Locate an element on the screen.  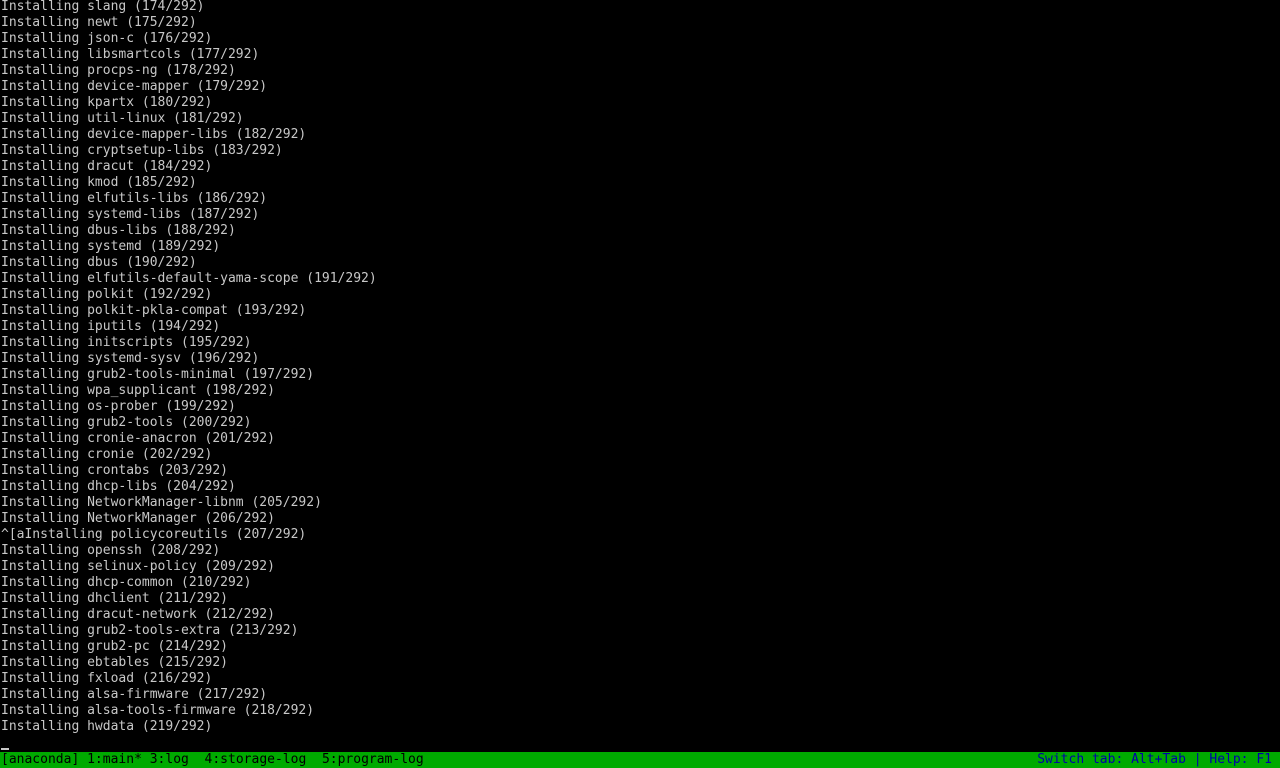
session-name: [anaconda] is located at coordinates (40, 759).